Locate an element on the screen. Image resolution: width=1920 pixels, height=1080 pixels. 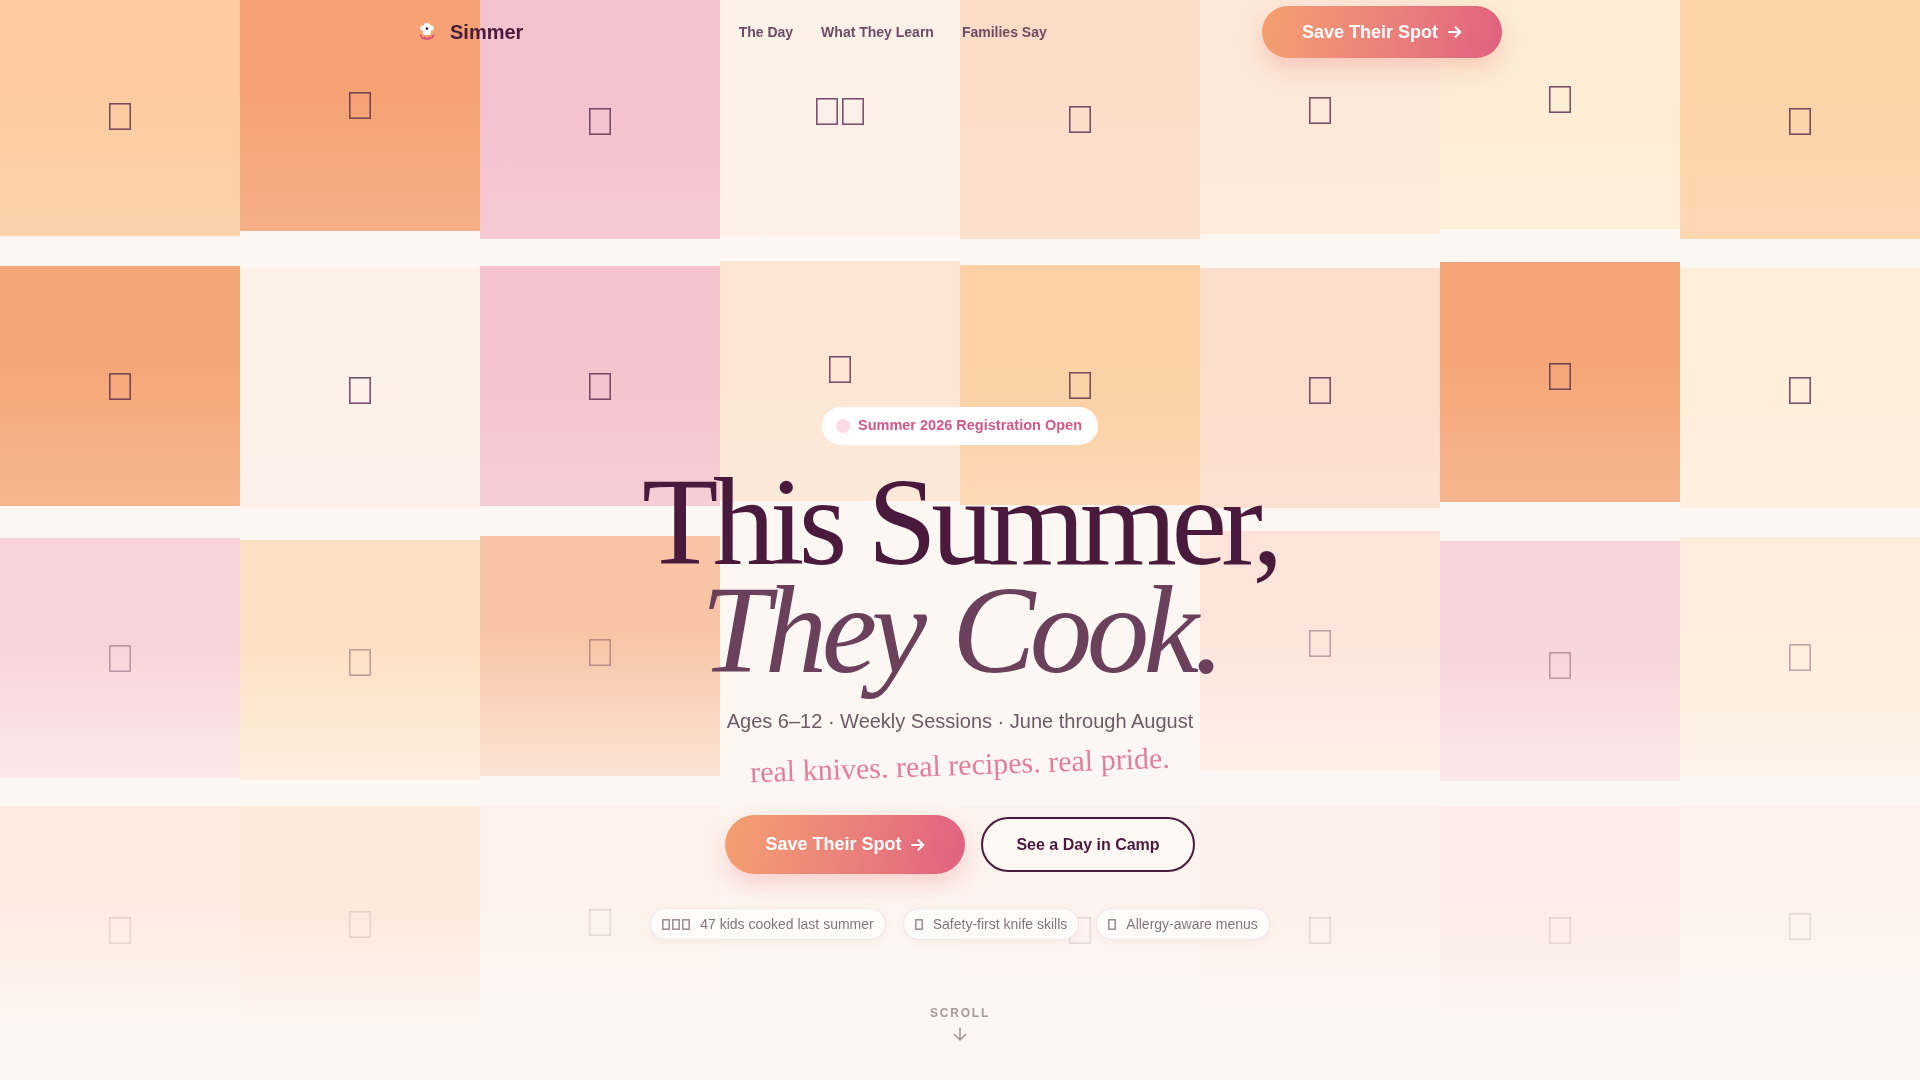
nav-link: The Day is located at coordinates (766, 32).